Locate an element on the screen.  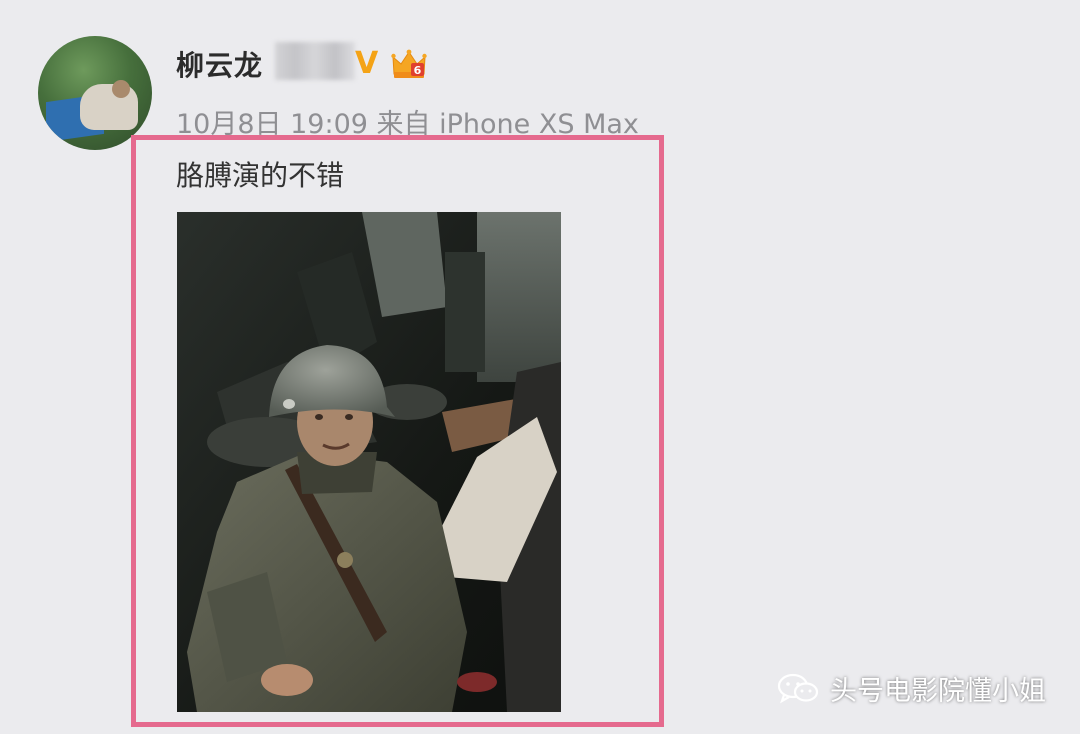
post-text: 胳膊演的不错 is located at coordinates (260, 175).